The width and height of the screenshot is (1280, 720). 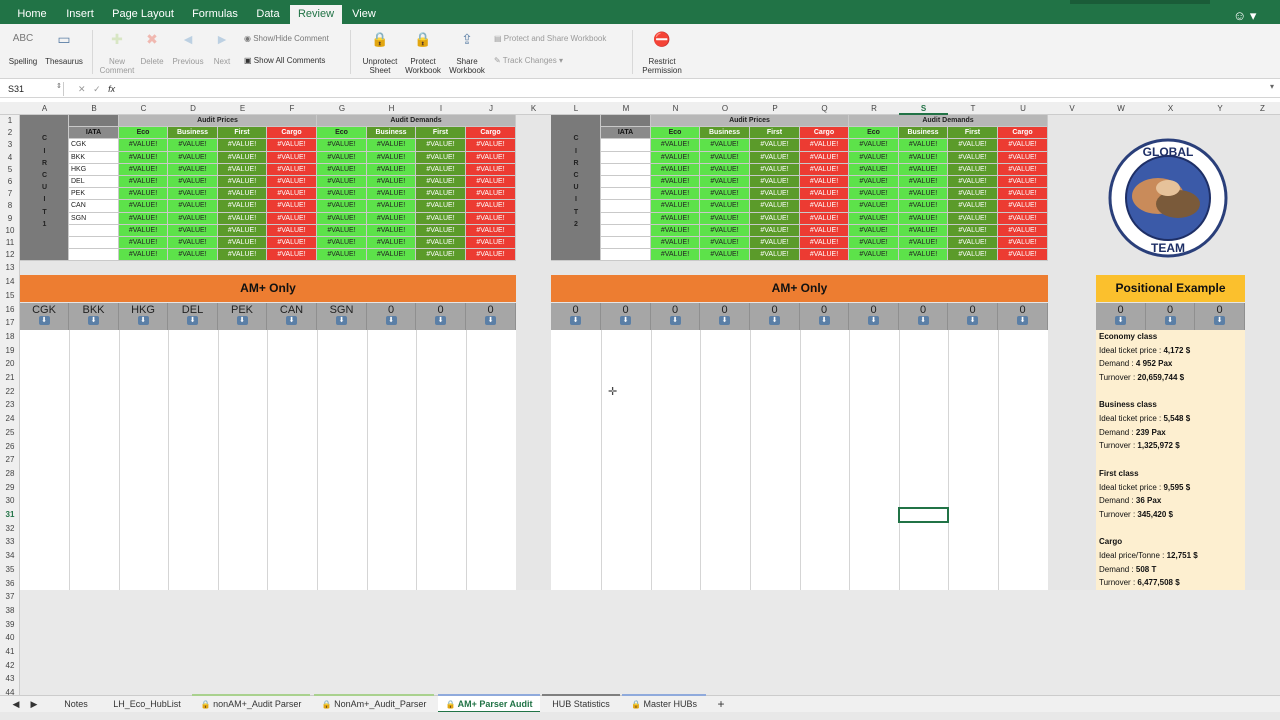 What do you see at coordinates (10, 556) in the screenshot?
I see `row-header: 34` at bounding box center [10, 556].